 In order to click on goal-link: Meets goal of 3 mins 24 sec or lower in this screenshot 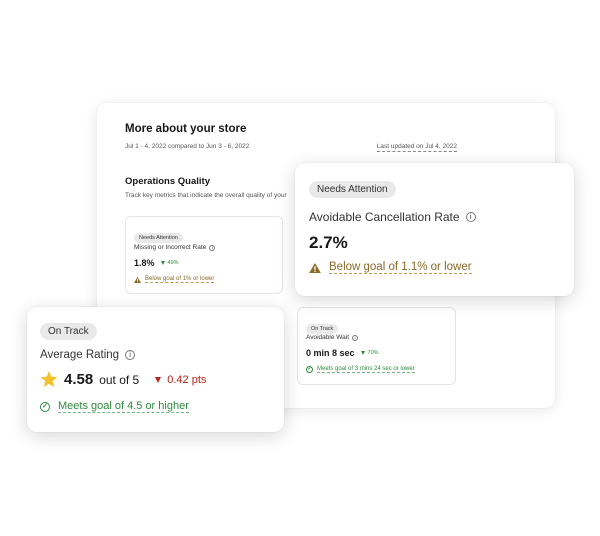, I will do `click(366, 369)`.